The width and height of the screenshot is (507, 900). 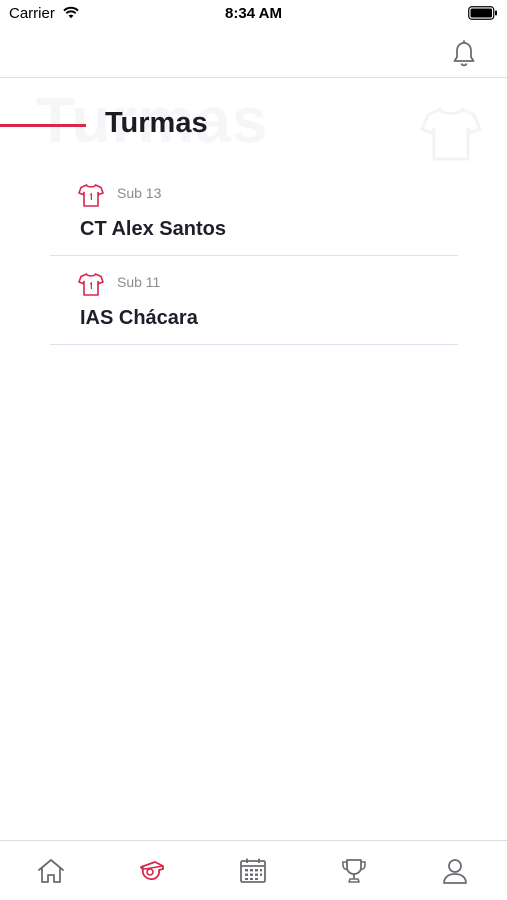 I want to click on status-bar: Carrier 8:34 AM, so click(x=253, y=14).